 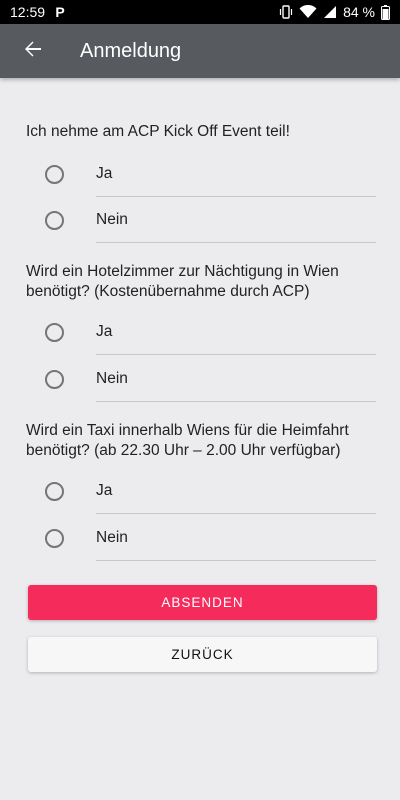 What do you see at coordinates (200, 12) in the screenshot?
I see `status-bar: 12:59 P 84 %` at bounding box center [200, 12].